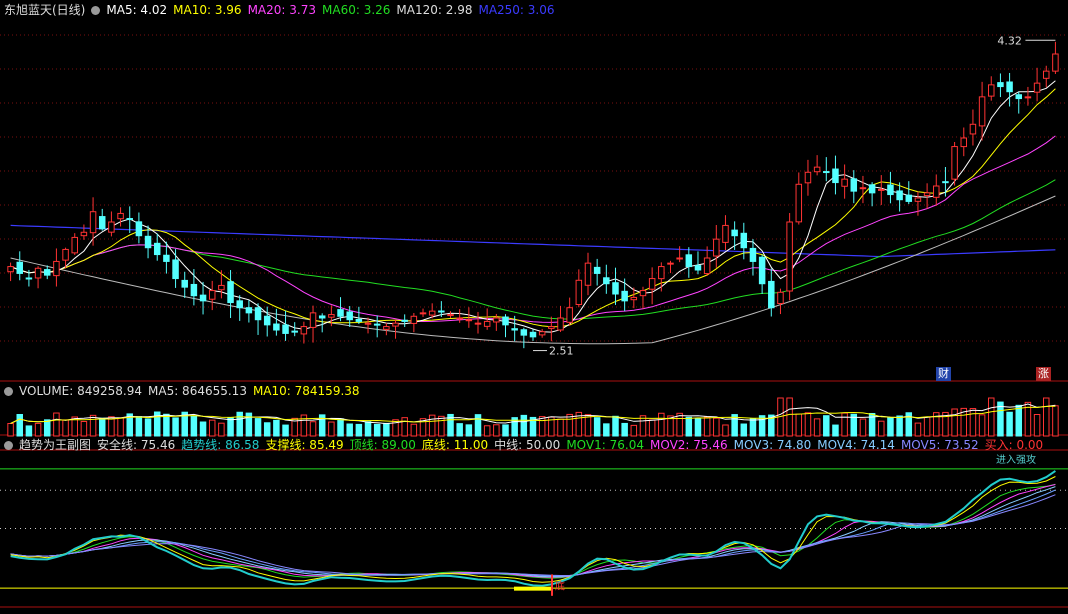 The width and height of the screenshot is (1068, 614). What do you see at coordinates (281, 10) in the screenshot?
I see `ma-legend-item-2: MA20: 3.73` at bounding box center [281, 10].